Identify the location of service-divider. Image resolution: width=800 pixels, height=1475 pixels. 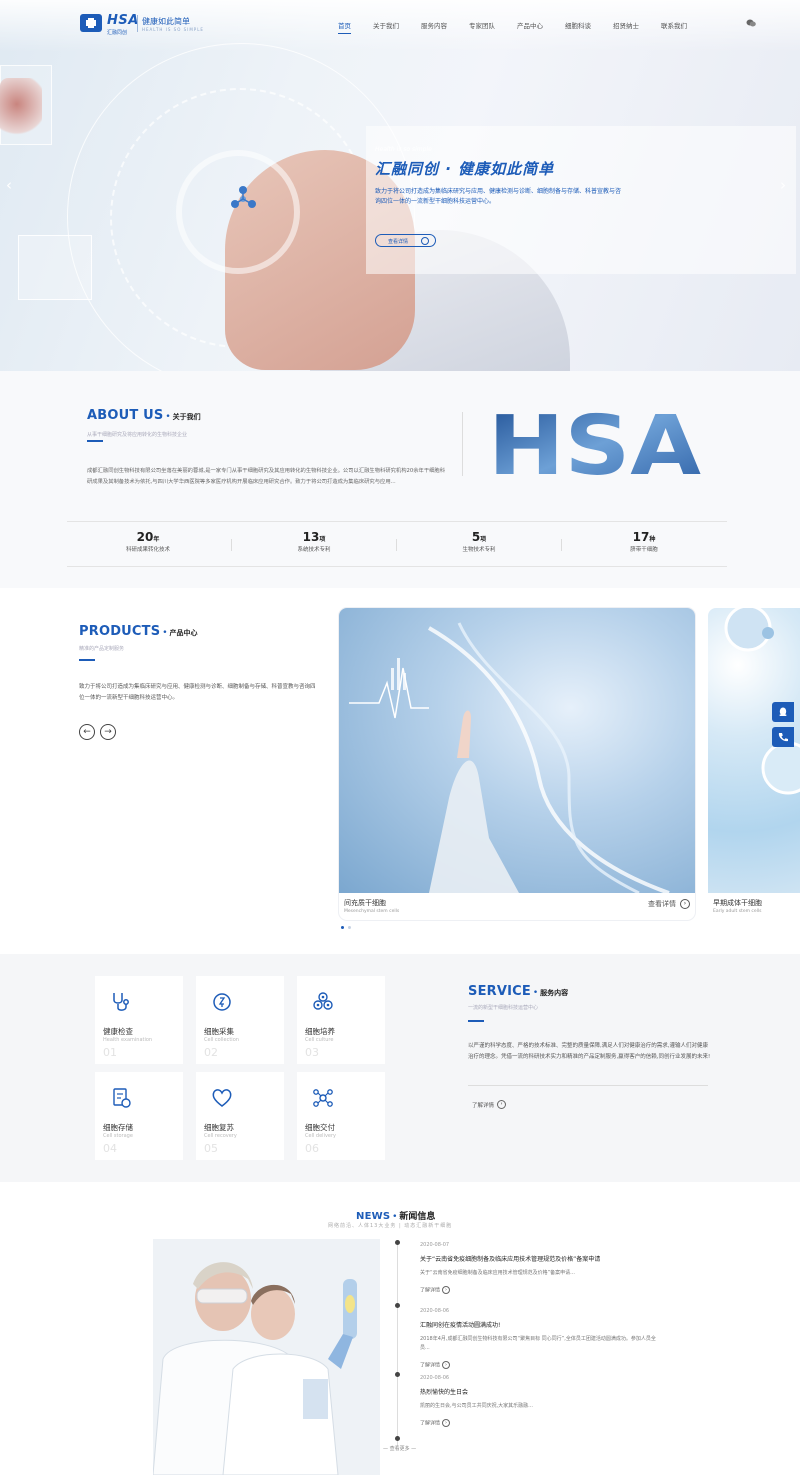
(588, 1085).